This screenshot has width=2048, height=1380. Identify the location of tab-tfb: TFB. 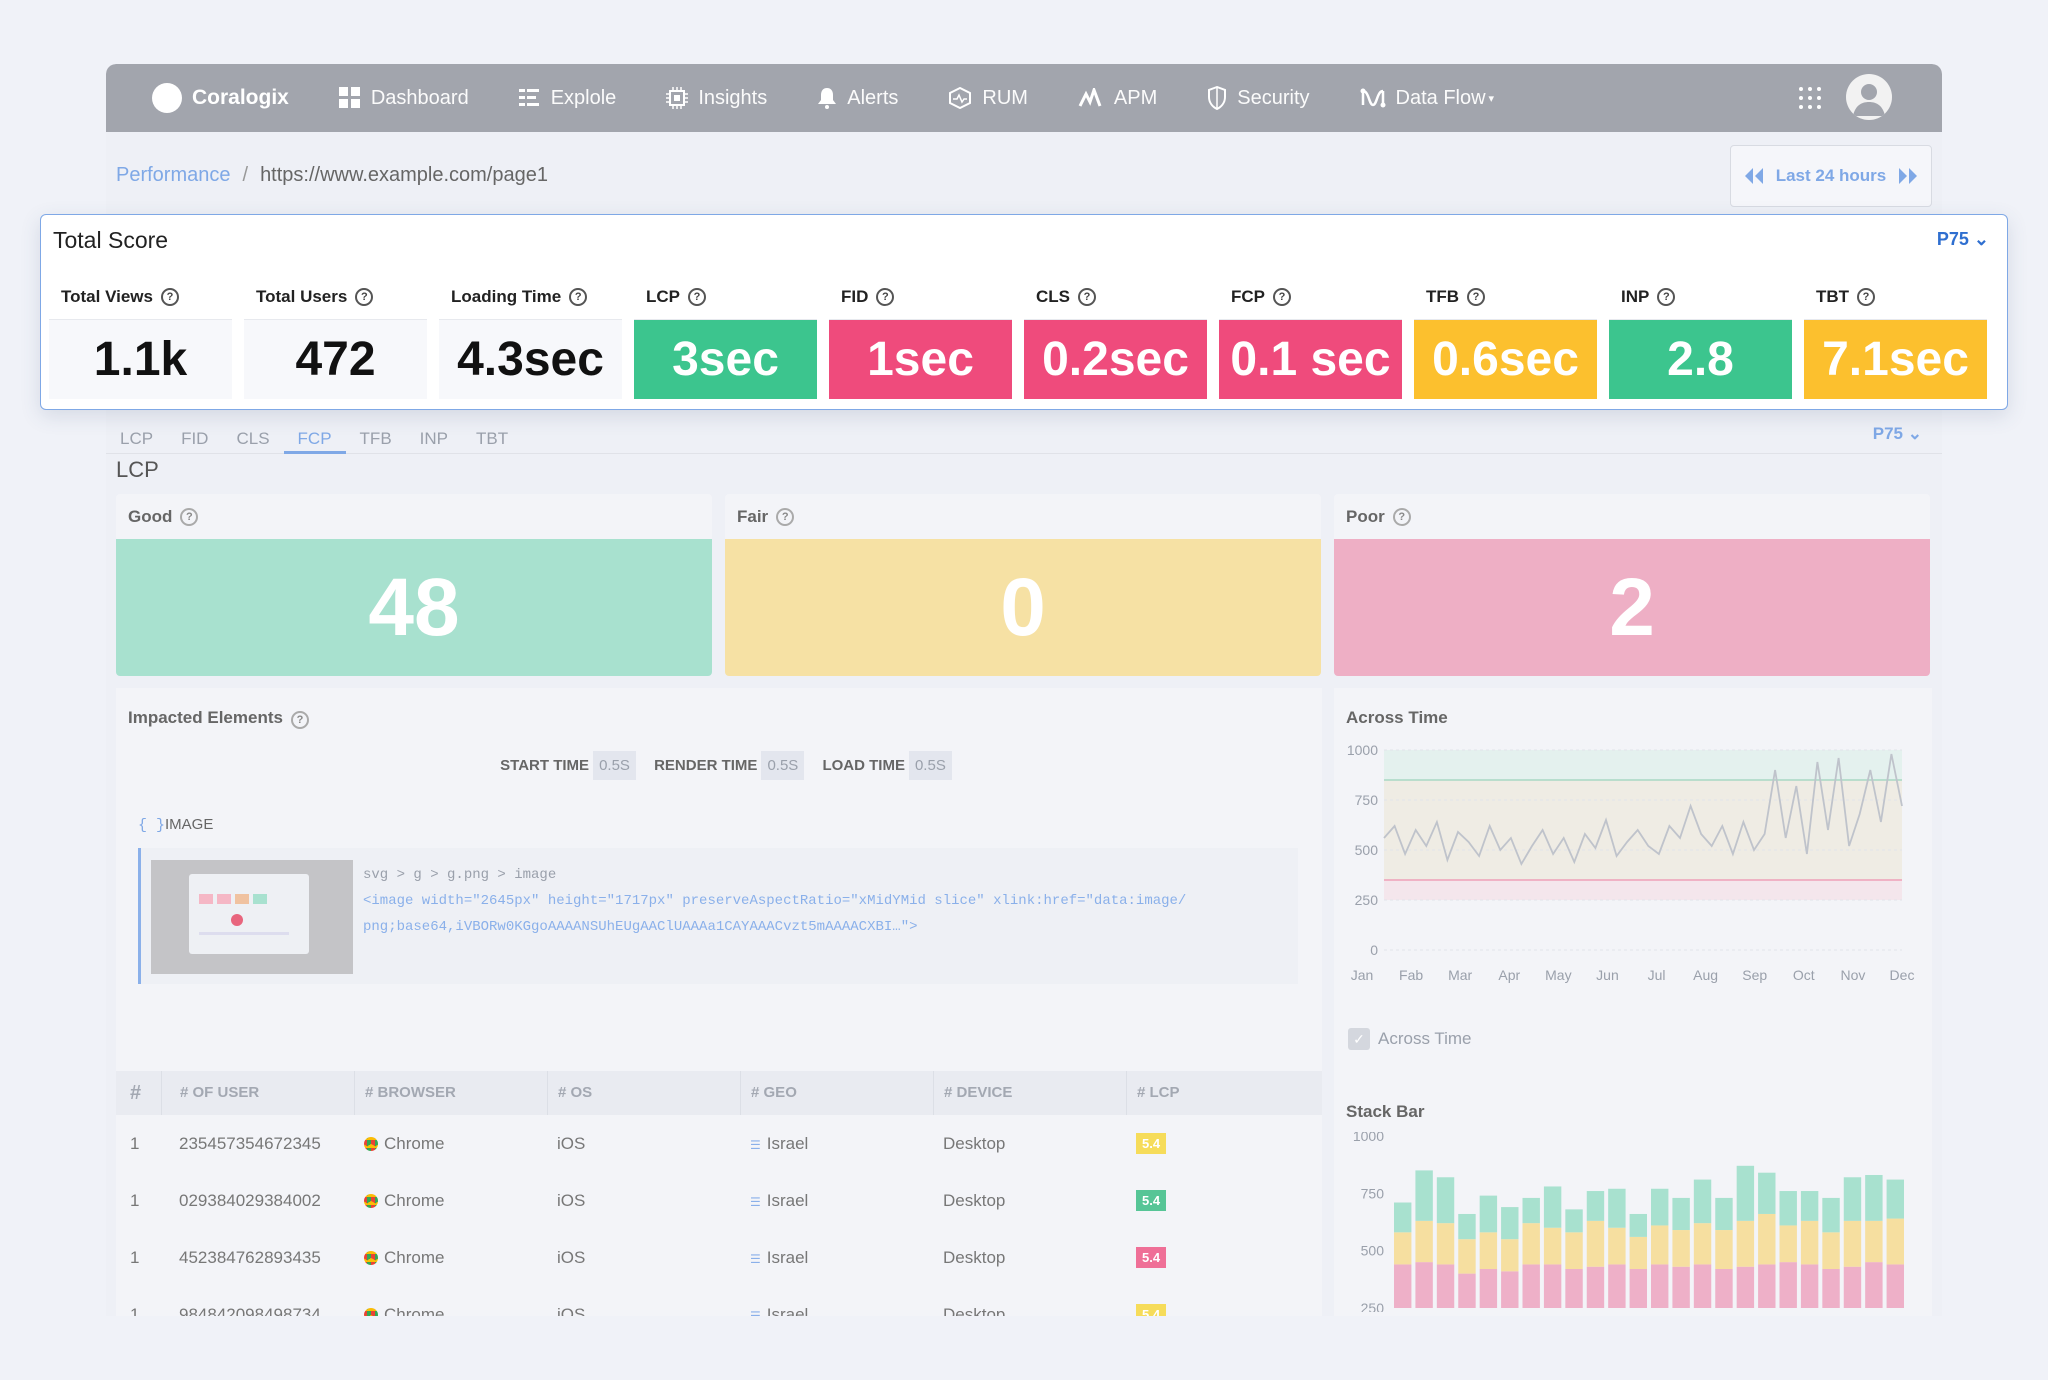
(376, 429).